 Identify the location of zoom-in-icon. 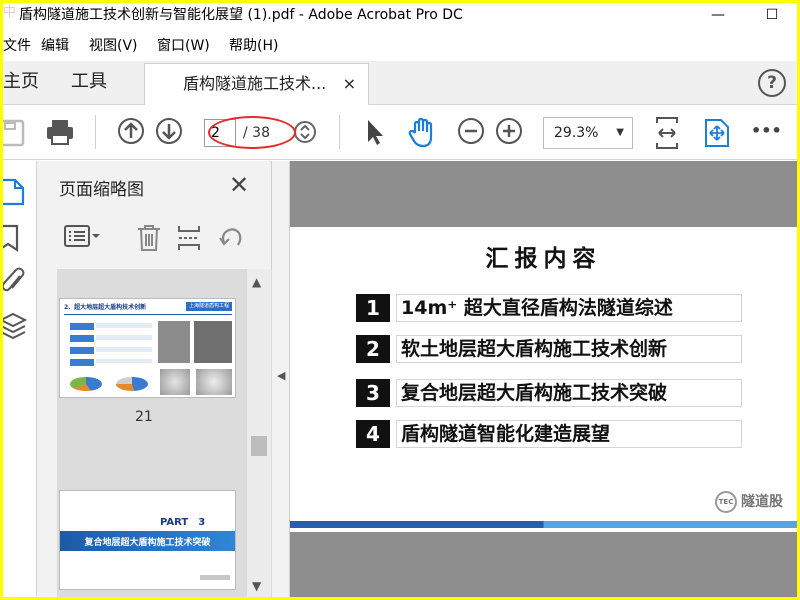
(509, 131).